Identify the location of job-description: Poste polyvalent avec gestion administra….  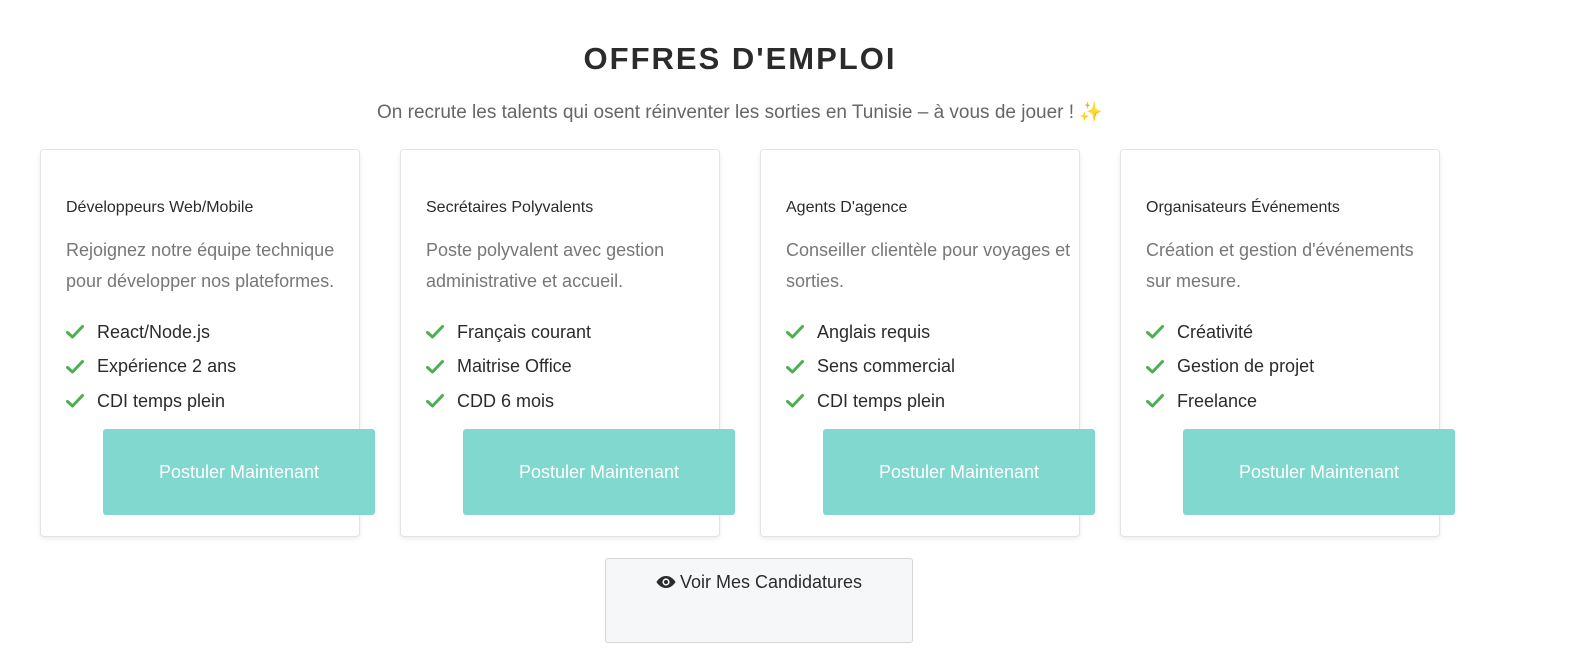
(545, 265).